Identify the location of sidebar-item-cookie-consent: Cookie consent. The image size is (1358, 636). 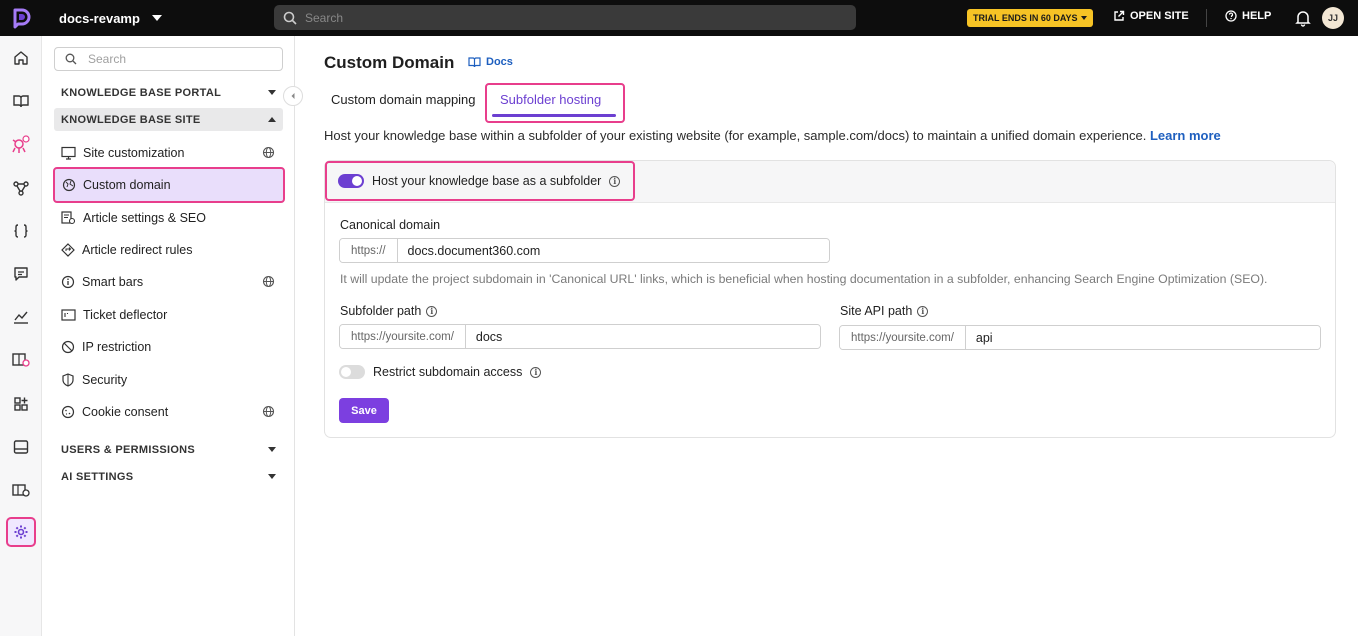
(168, 412).